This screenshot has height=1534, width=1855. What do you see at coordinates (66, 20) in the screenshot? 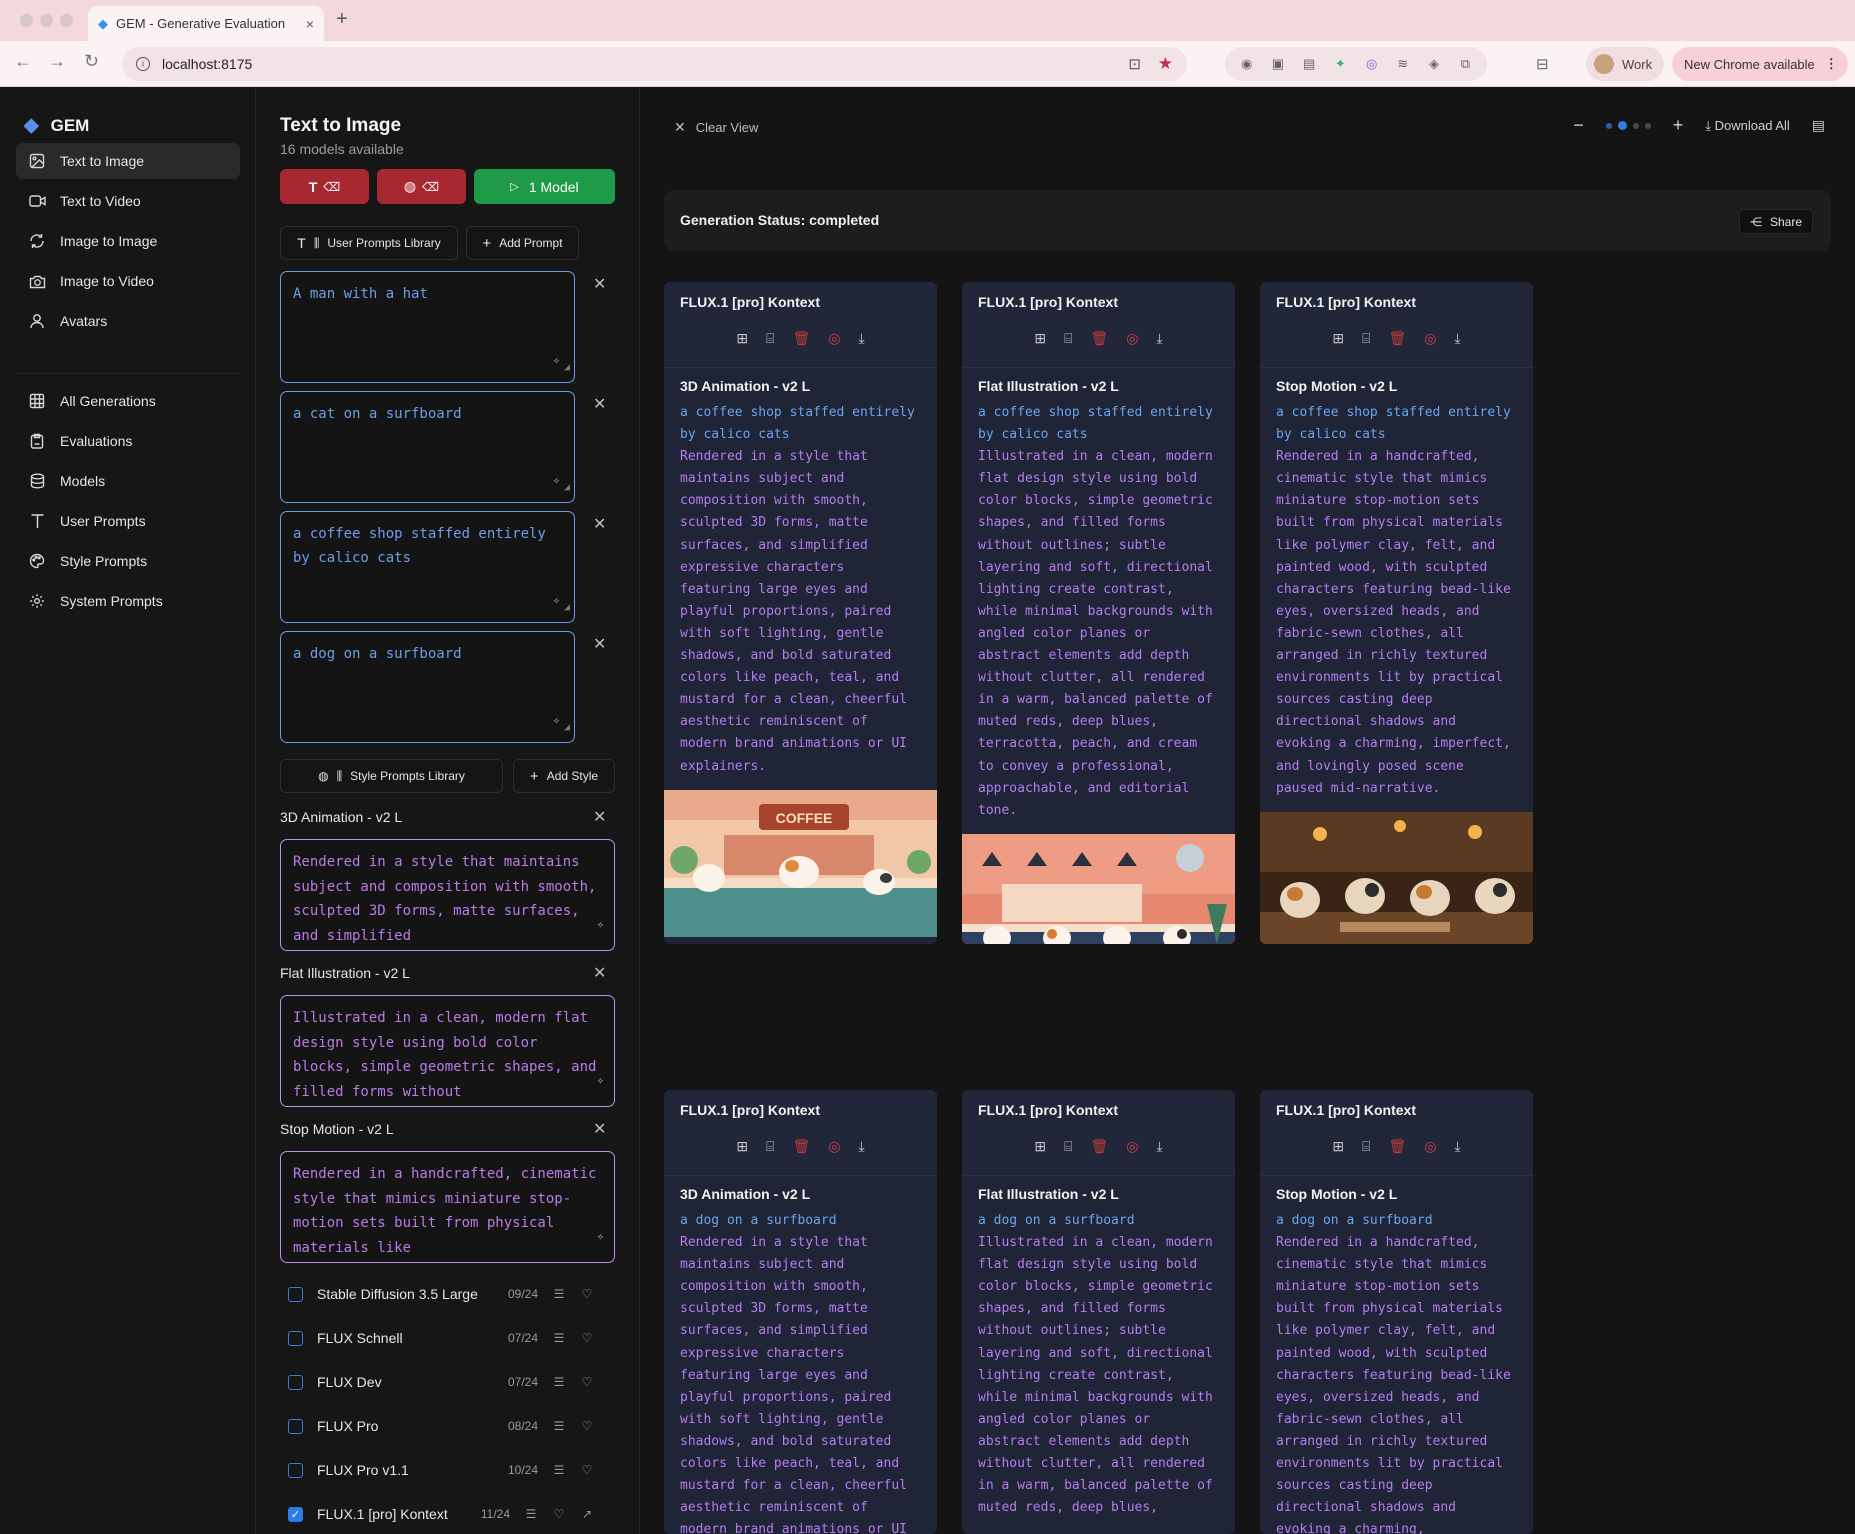
I see `window-zoom-button` at bounding box center [66, 20].